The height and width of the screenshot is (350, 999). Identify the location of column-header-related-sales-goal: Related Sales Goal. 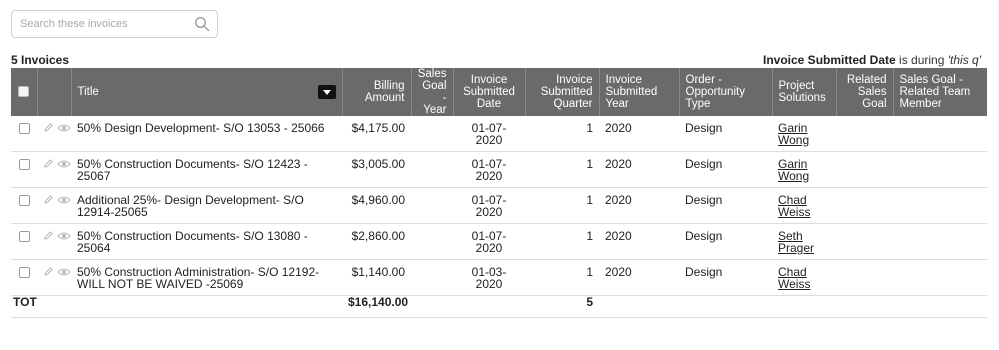
(864, 92).